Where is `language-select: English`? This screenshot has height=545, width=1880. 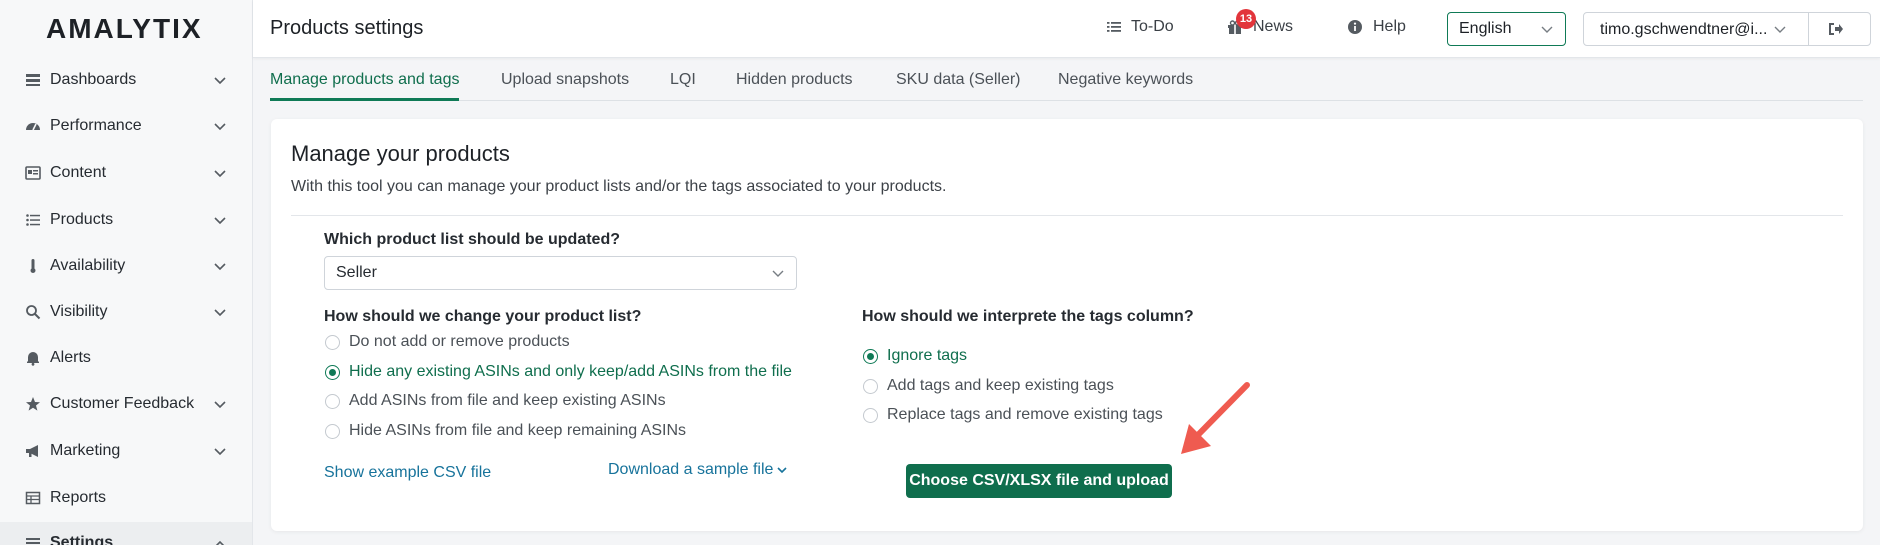
language-select: English is located at coordinates (1506, 29).